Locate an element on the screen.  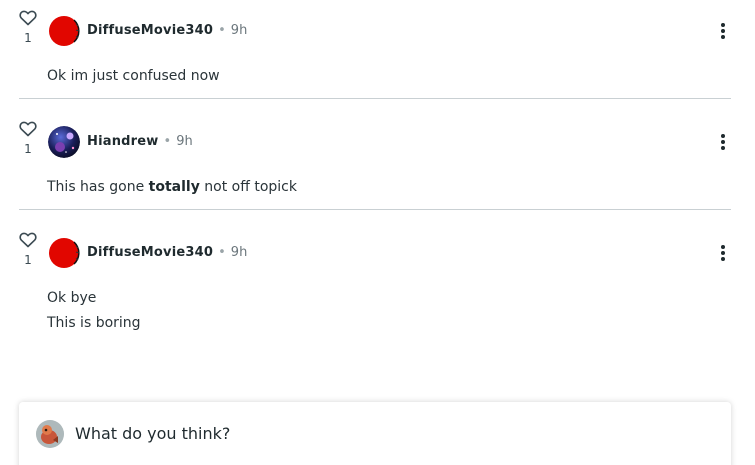
comment-input: What do you think? is located at coordinates (152, 434).